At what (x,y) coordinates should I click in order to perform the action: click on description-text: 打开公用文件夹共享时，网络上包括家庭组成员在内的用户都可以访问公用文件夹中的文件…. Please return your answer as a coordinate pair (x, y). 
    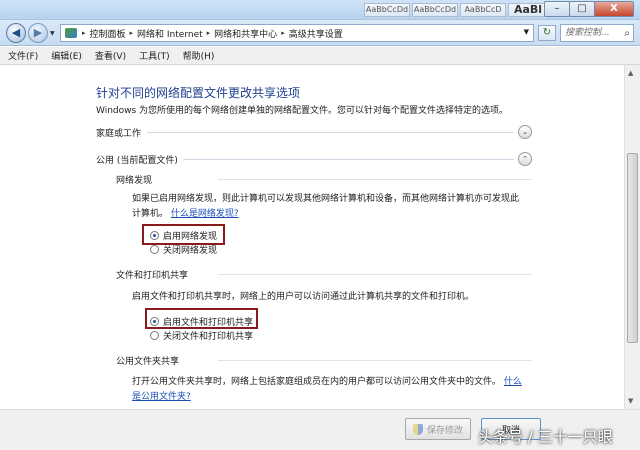
    Looking at the image, I should click on (317, 382).